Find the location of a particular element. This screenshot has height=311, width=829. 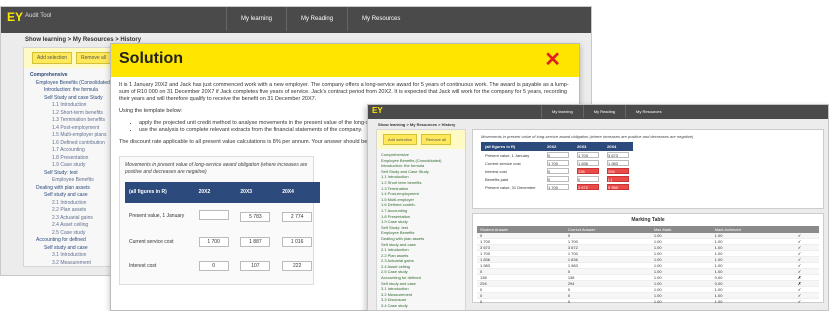

close-icon: ✕ is located at coordinates (552, 59).